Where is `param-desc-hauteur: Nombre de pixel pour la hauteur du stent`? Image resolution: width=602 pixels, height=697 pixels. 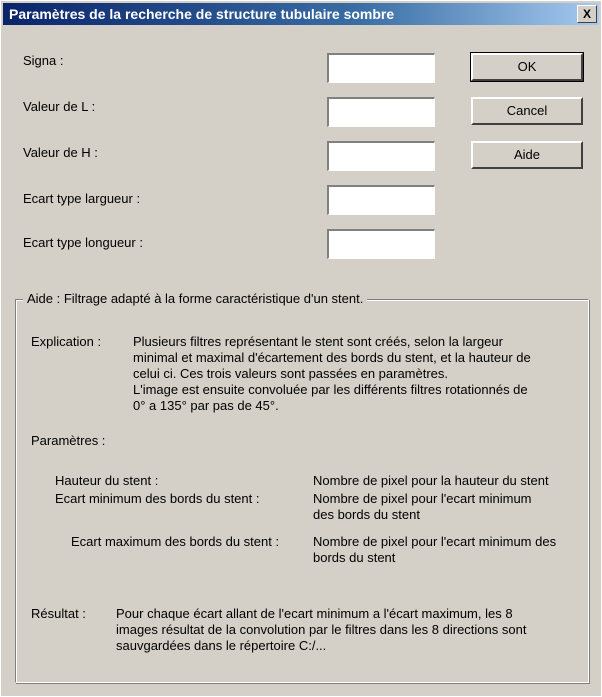
param-desc-hauteur: Nombre de pixel pour la hauteur du stent is located at coordinates (431, 480).